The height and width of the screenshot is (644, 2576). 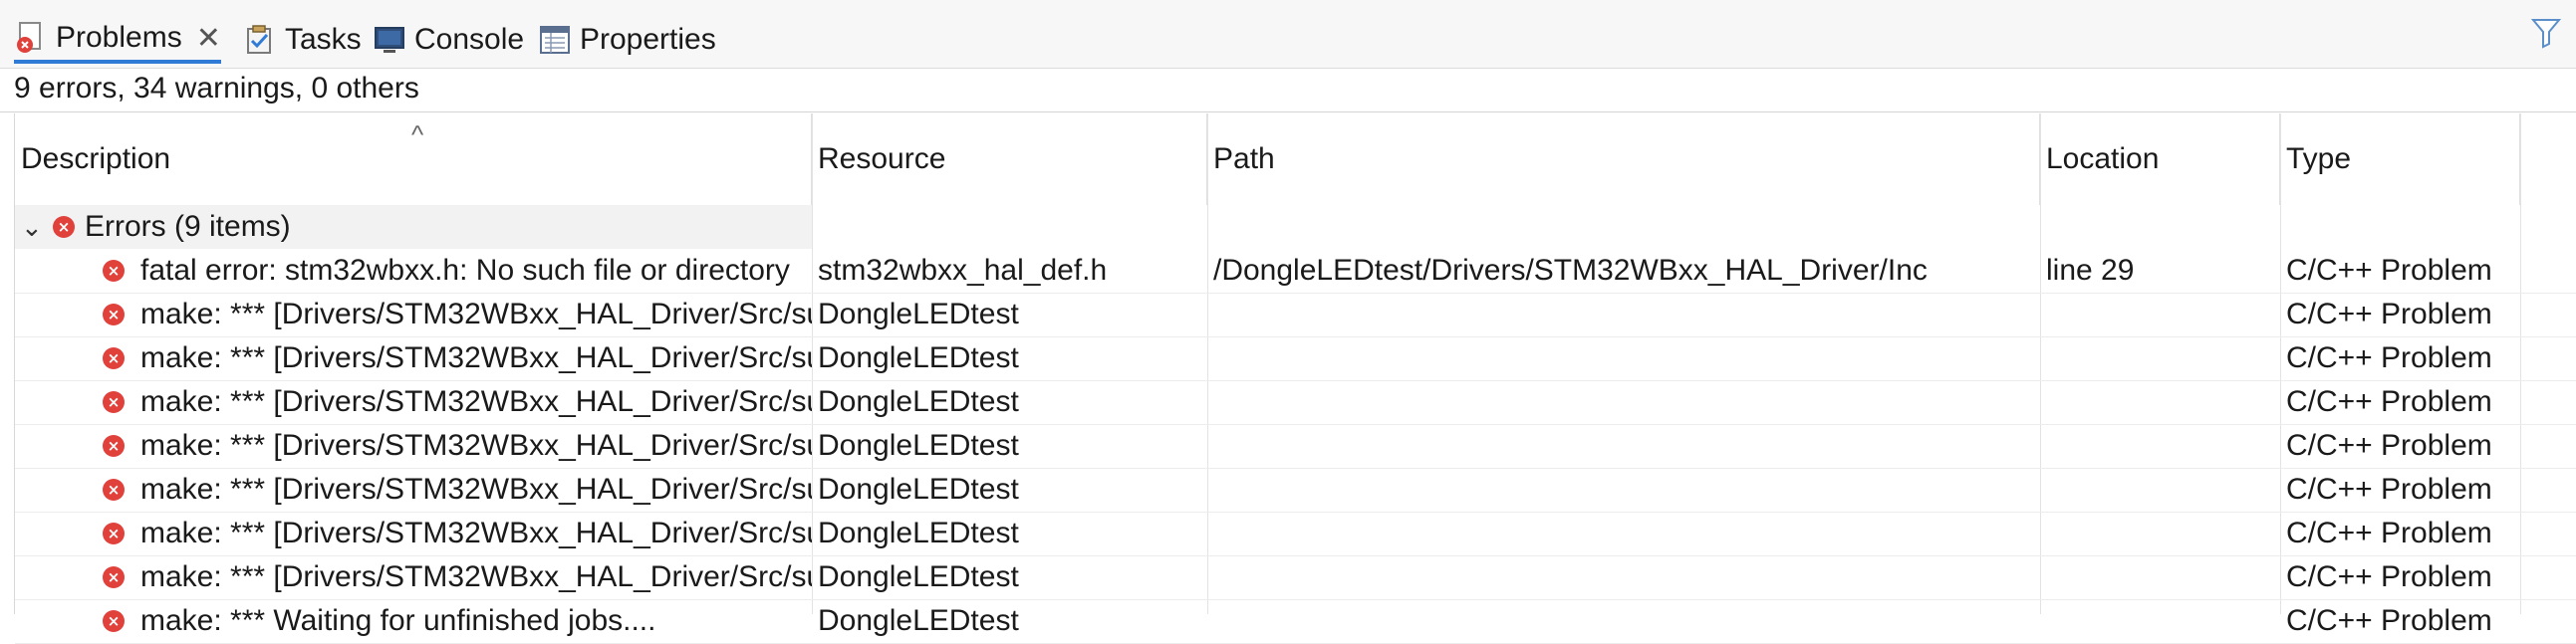 I want to click on column-header-type: Type, so click(x=2400, y=159).